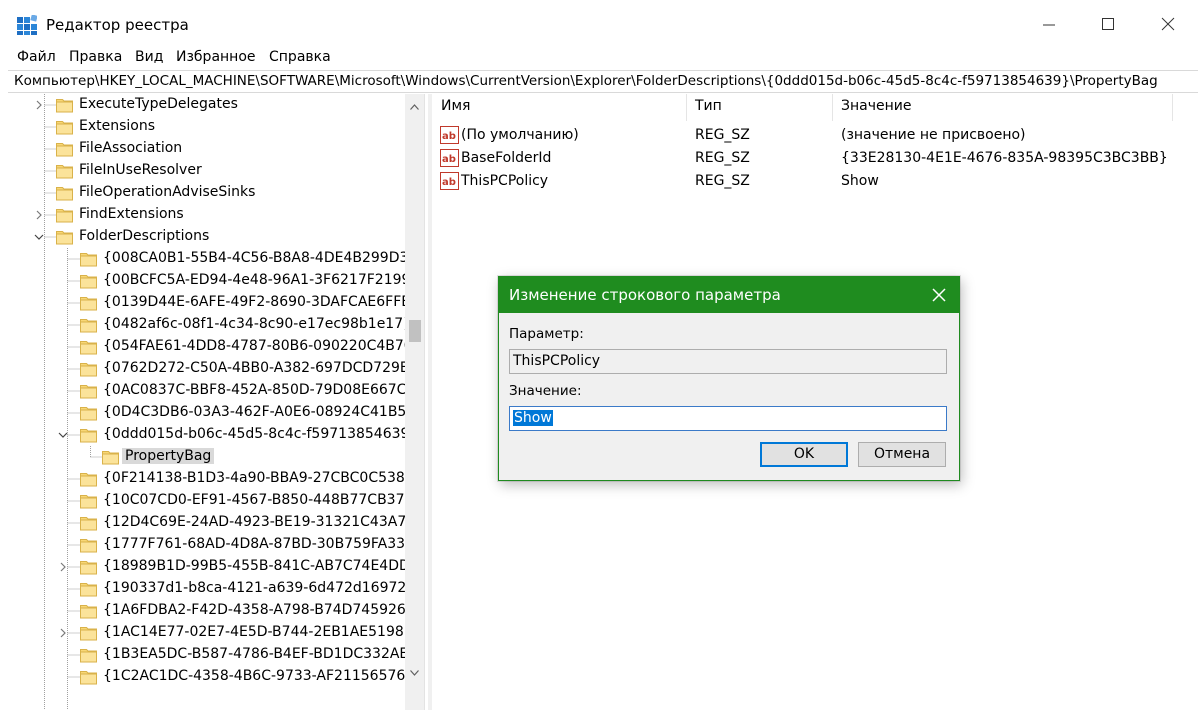 The image size is (1200, 710). Describe the element at coordinates (216, 57) in the screenshot. I see `menu-favorites: Избранное` at that location.